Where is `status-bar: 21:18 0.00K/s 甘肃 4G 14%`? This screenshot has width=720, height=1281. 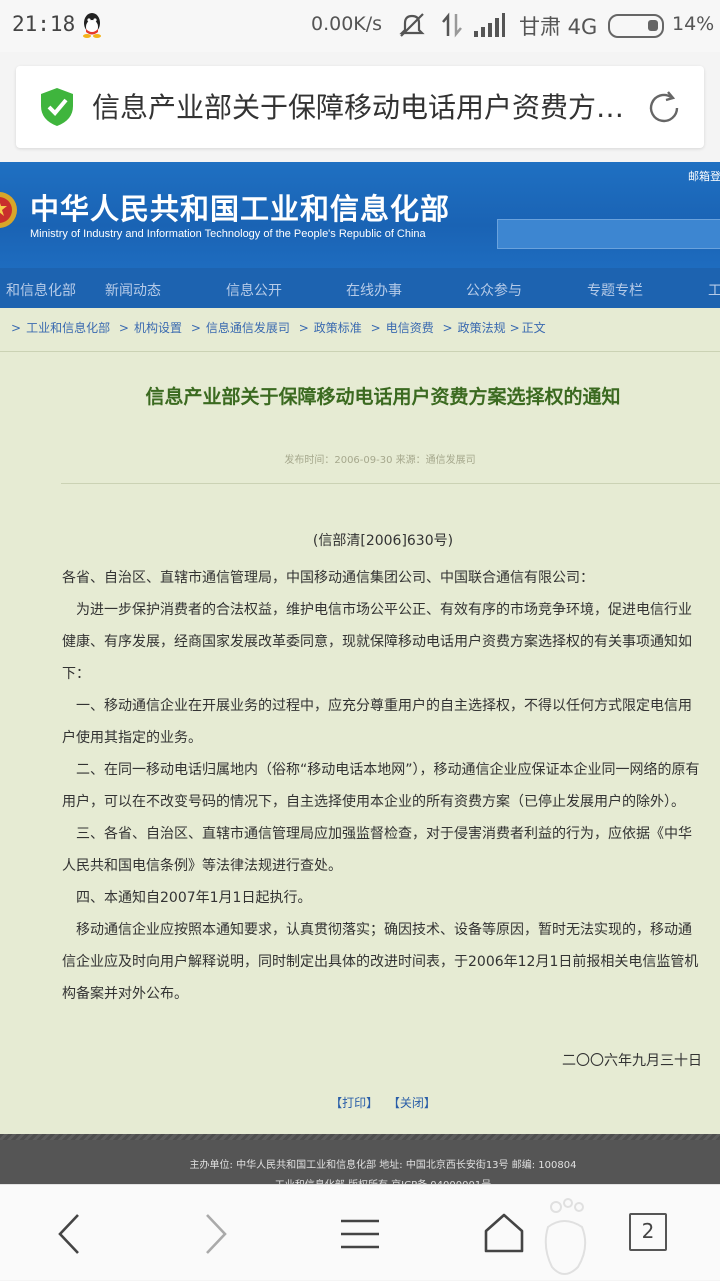
status-bar: 21:18 0.00K/s 甘肃 4G 14% is located at coordinates (360, 26).